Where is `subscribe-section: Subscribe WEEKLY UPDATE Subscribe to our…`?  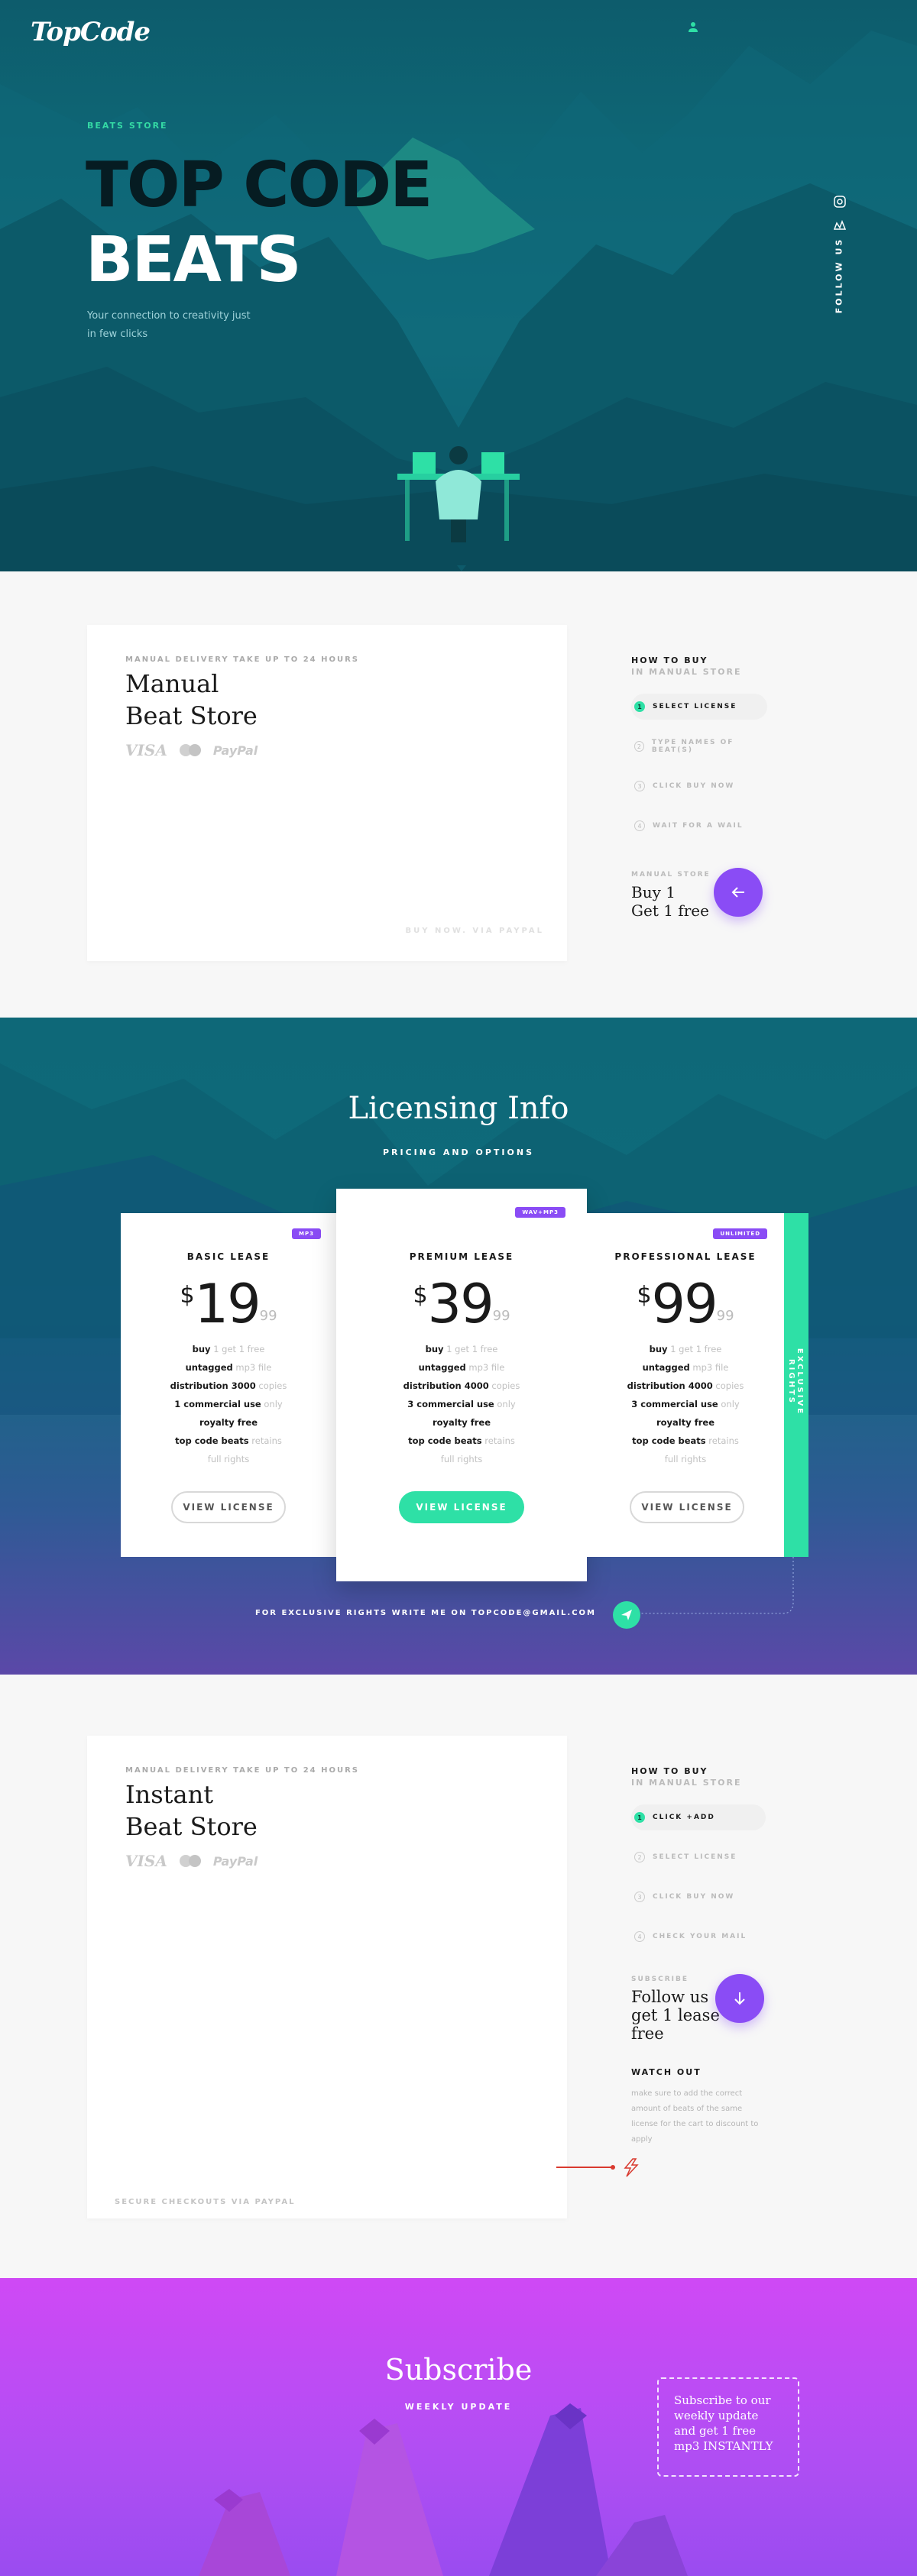
subscribe-section: Subscribe WEEKLY UPDATE Subscribe to our… is located at coordinates (458, 2427).